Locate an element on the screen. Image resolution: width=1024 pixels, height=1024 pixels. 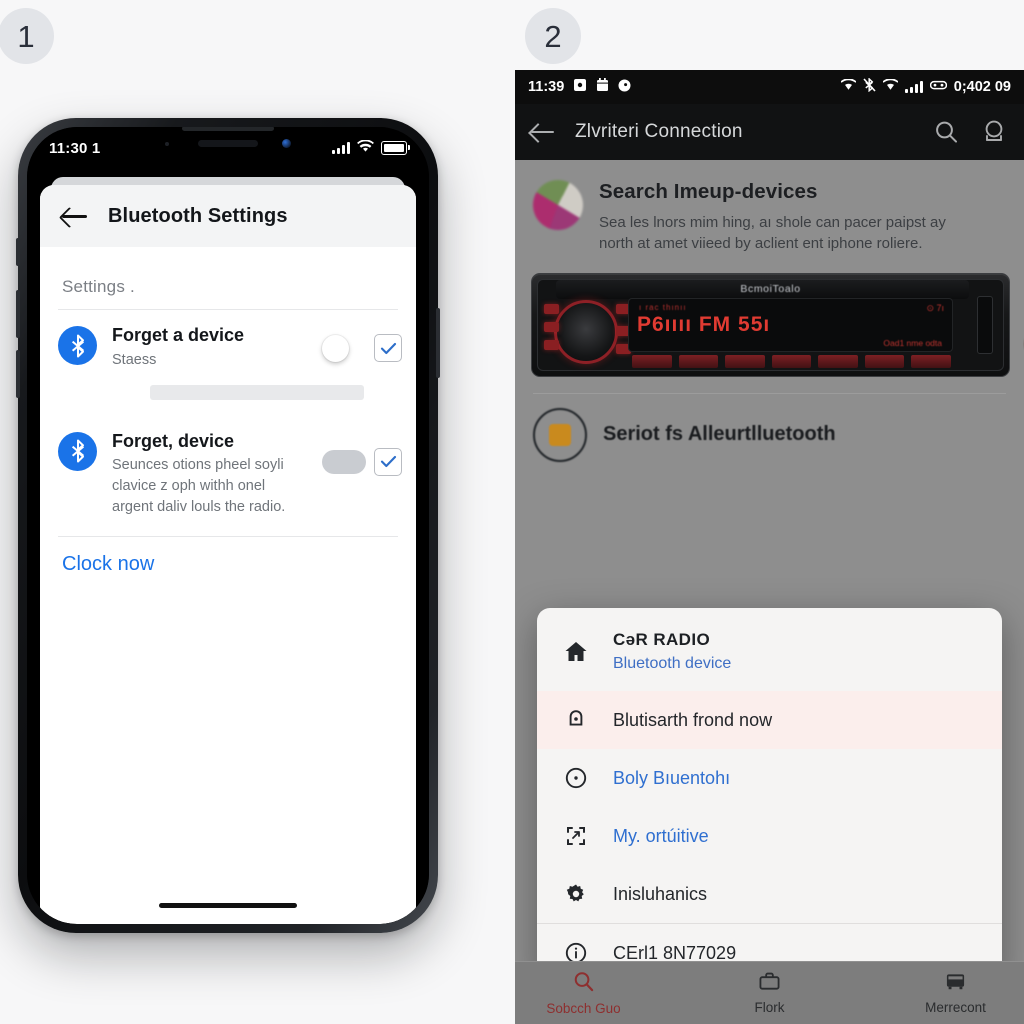
home-indicator is located at coordinates (228, 905).